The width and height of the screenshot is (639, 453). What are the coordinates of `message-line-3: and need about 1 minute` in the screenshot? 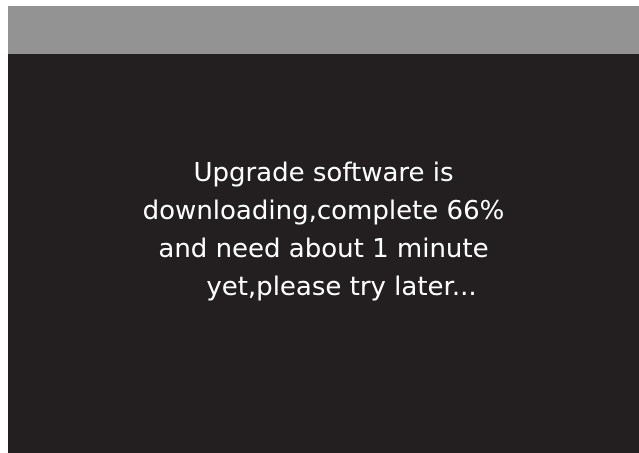 It's located at (323, 249).